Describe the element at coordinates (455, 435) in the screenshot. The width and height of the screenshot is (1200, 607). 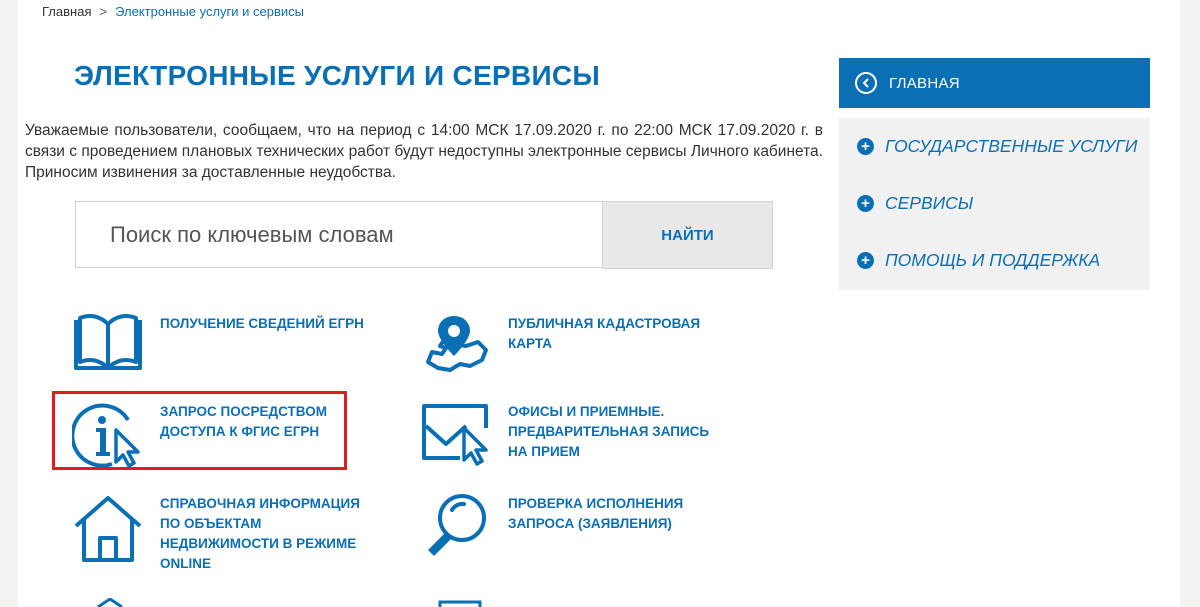
I see `envelope-cursor-icon` at that location.